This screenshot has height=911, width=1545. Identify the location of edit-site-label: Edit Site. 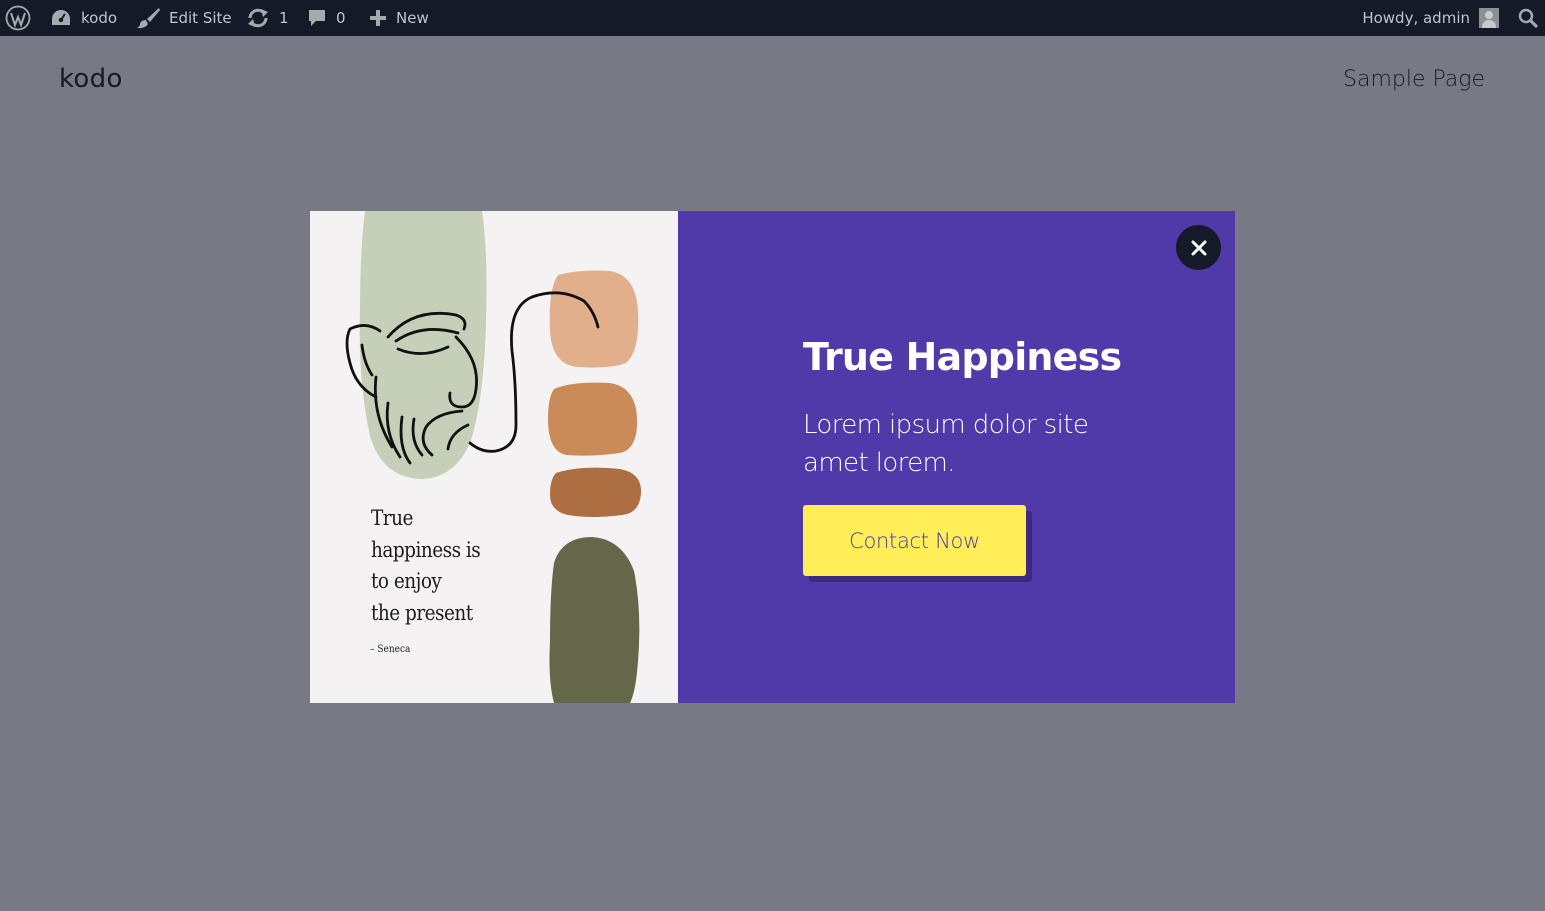
(200, 18).